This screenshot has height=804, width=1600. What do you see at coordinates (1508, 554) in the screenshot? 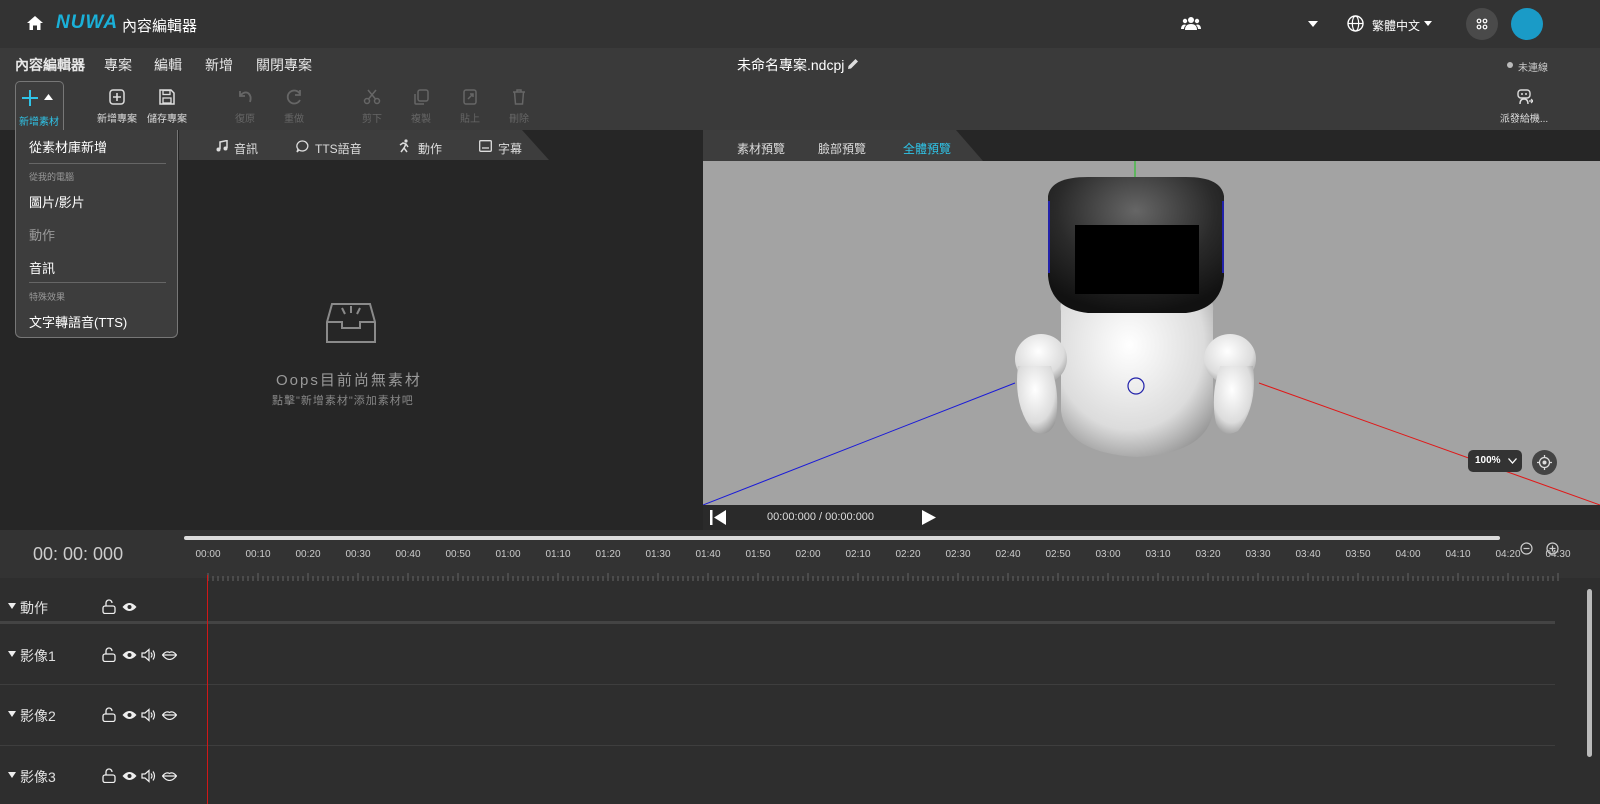
I see `timeline-tick-label: 04:20` at bounding box center [1508, 554].